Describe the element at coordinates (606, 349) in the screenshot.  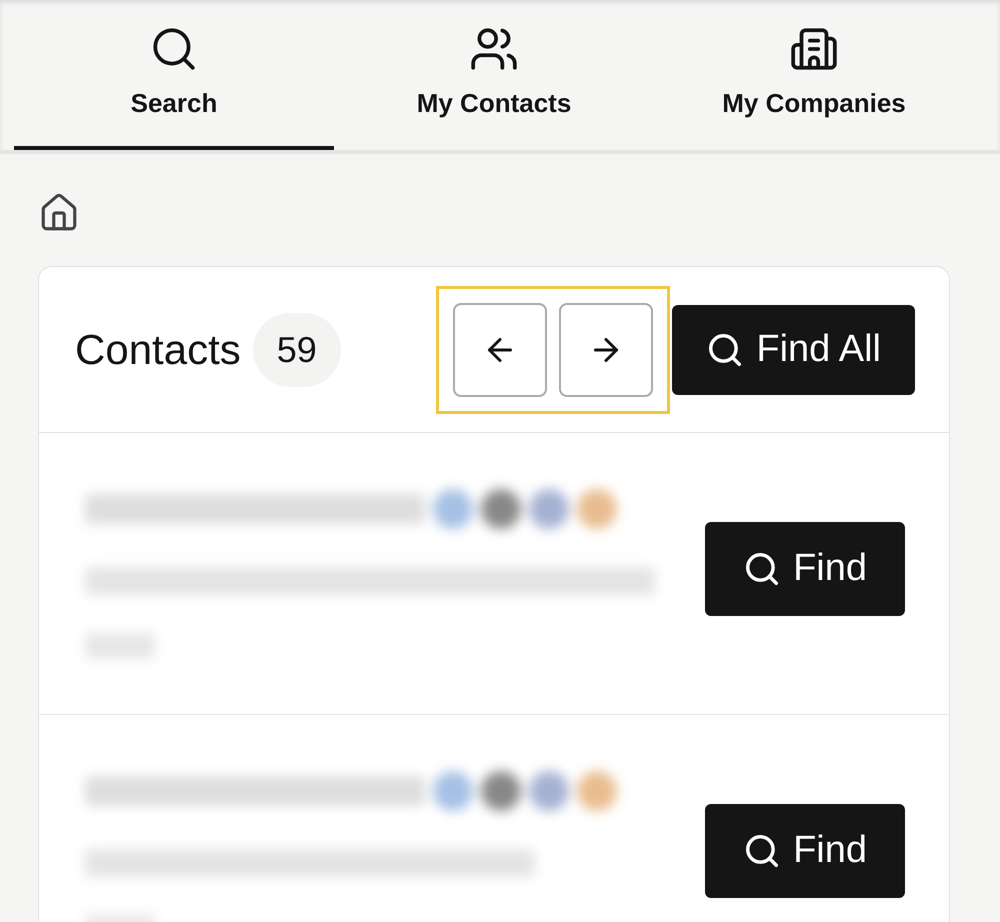
I see `next-button` at that location.